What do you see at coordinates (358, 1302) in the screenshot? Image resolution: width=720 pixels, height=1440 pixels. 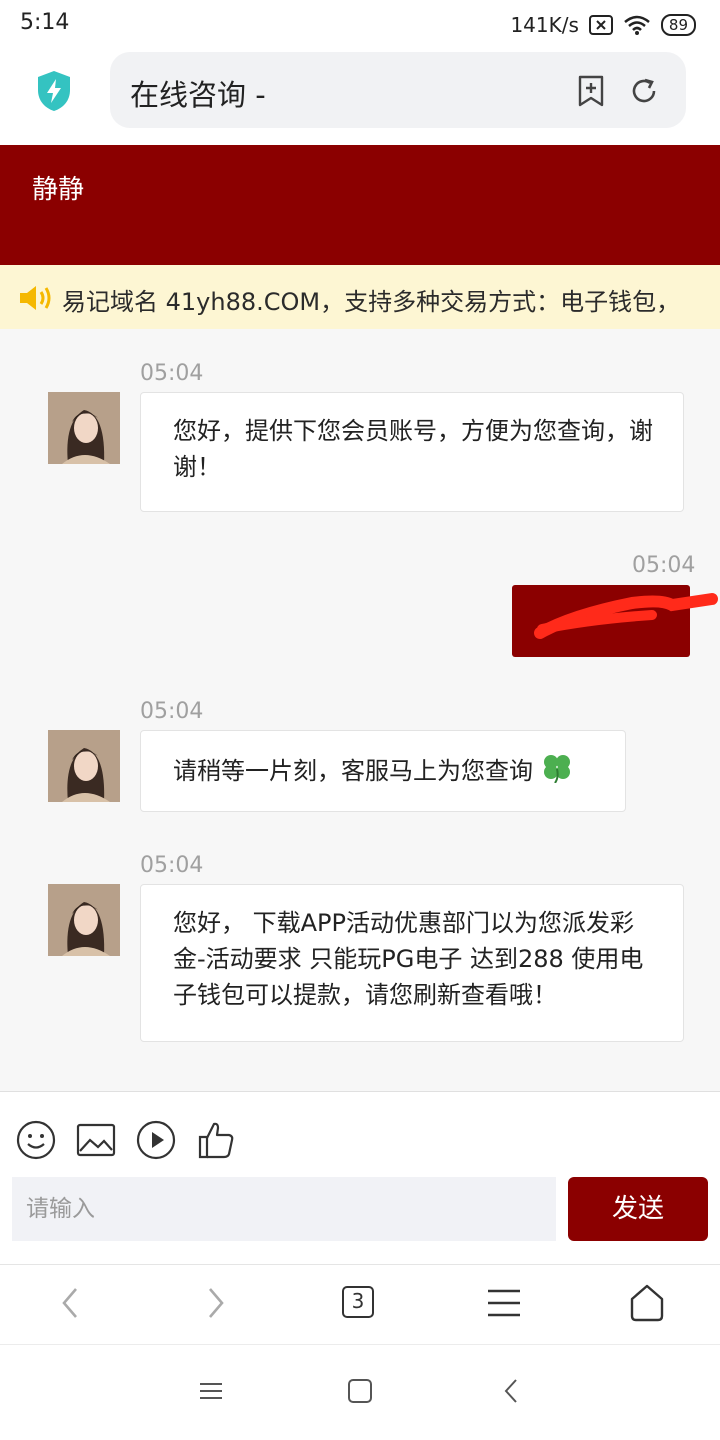 I see `tabs-button: 3` at bounding box center [358, 1302].